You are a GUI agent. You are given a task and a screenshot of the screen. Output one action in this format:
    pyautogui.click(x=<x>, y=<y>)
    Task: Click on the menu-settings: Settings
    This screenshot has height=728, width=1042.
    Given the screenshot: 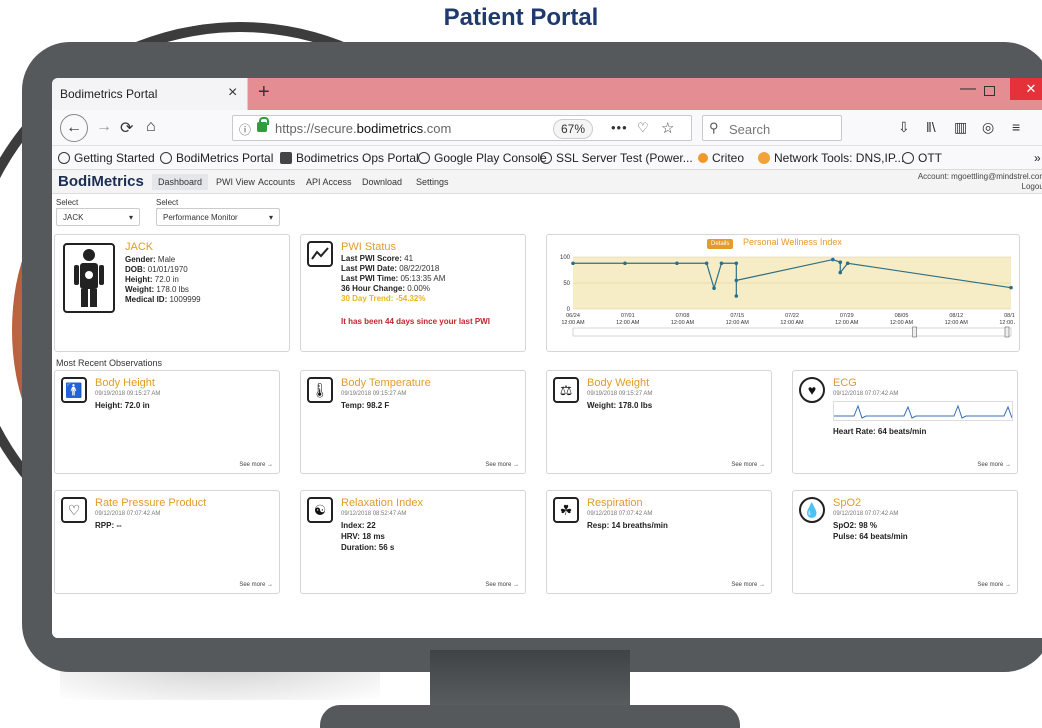 What is the action you would take?
    pyautogui.click(x=432, y=182)
    